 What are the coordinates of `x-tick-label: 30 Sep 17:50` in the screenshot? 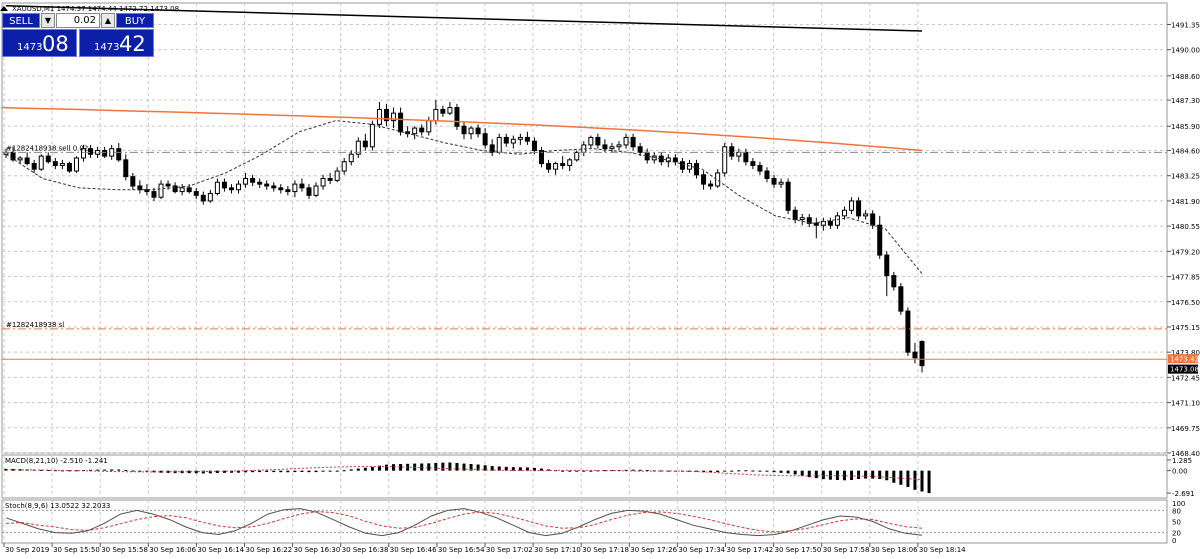 It's located at (798, 550).